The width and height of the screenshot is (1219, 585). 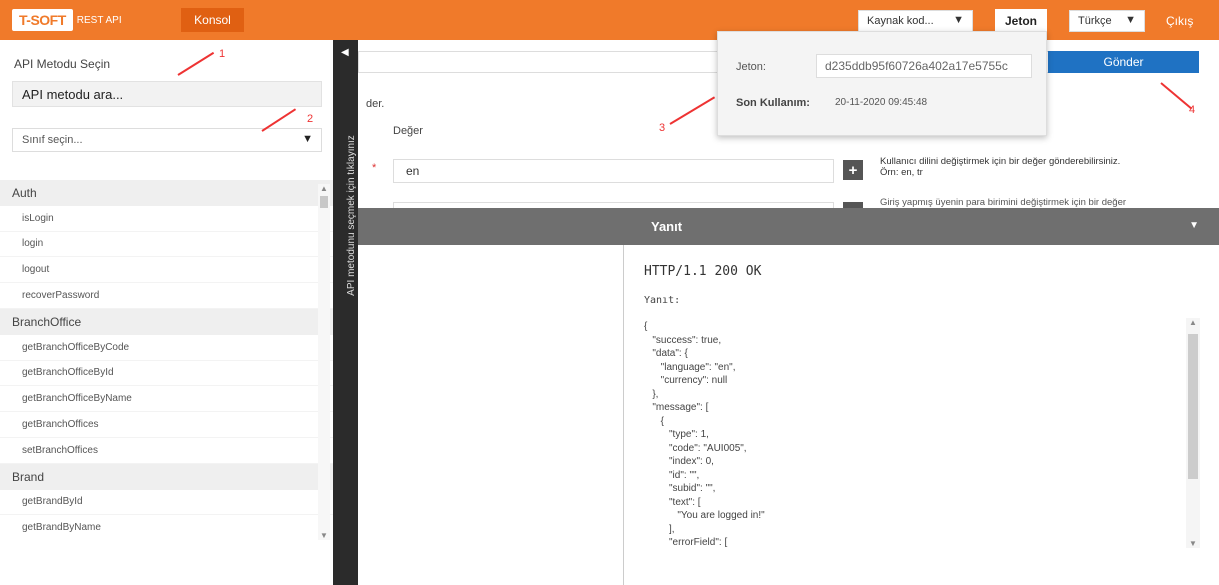 What do you see at coordinates (1123, 62) in the screenshot?
I see `send-button: Gönder` at bounding box center [1123, 62].